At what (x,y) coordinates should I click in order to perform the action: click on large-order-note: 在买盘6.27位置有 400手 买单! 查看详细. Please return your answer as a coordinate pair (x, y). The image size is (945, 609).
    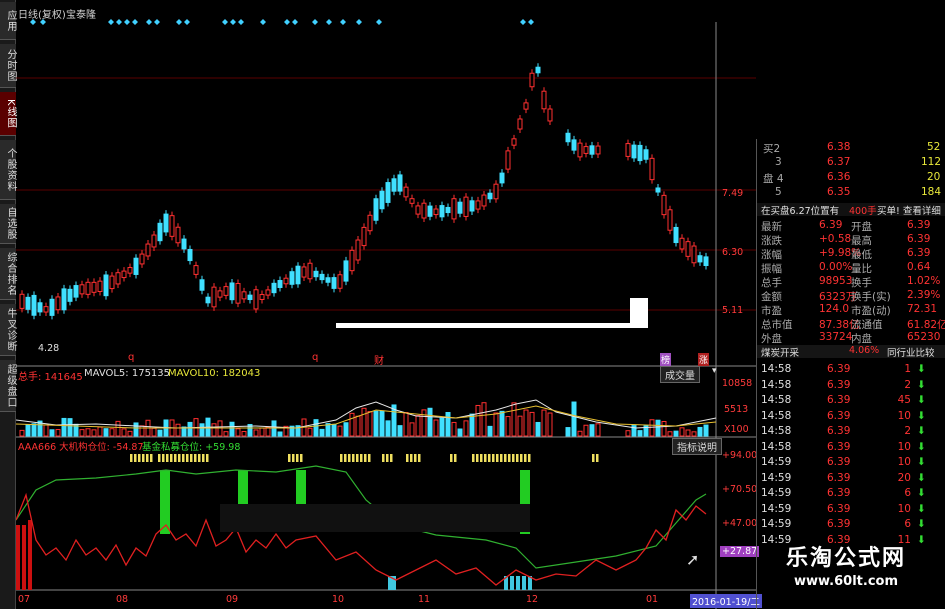
    Looking at the image, I should click on (851, 210).